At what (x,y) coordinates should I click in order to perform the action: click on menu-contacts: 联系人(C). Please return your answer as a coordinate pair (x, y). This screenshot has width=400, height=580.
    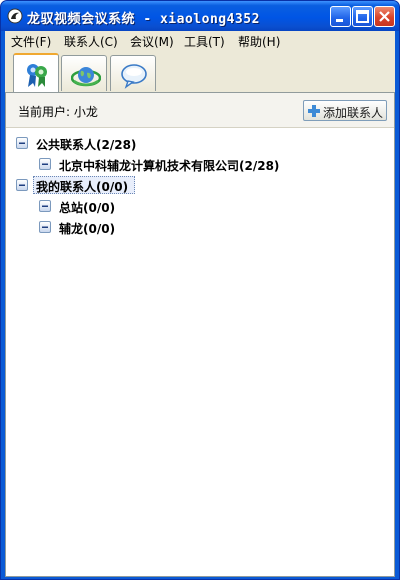
    Looking at the image, I should click on (91, 41).